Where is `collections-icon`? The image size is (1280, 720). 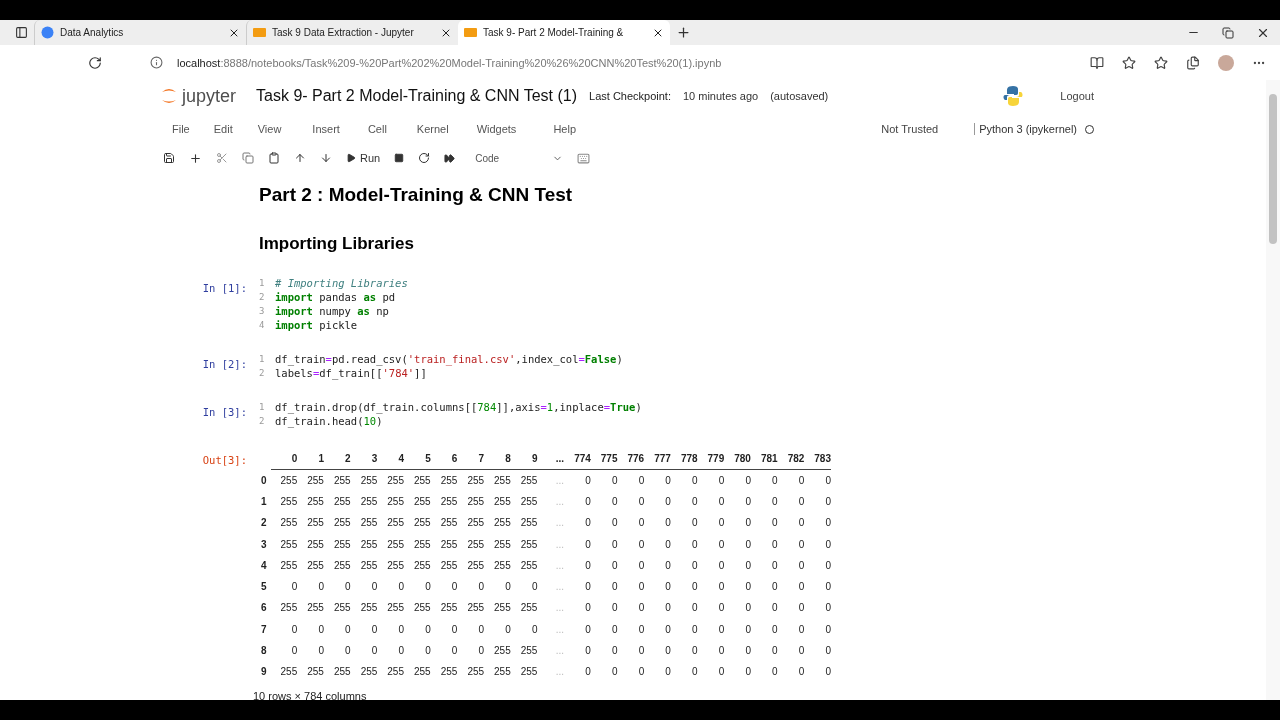
collections-icon is located at coordinates (1193, 62).